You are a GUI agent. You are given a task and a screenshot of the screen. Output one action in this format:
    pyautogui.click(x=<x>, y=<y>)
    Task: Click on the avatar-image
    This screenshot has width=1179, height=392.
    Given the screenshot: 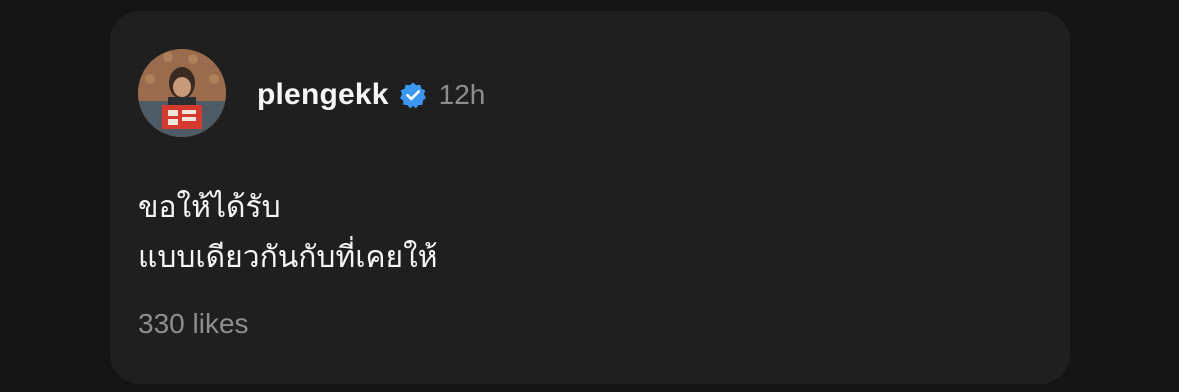 What is the action you would take?
    pyautogui.click(x=182, y=93)
    